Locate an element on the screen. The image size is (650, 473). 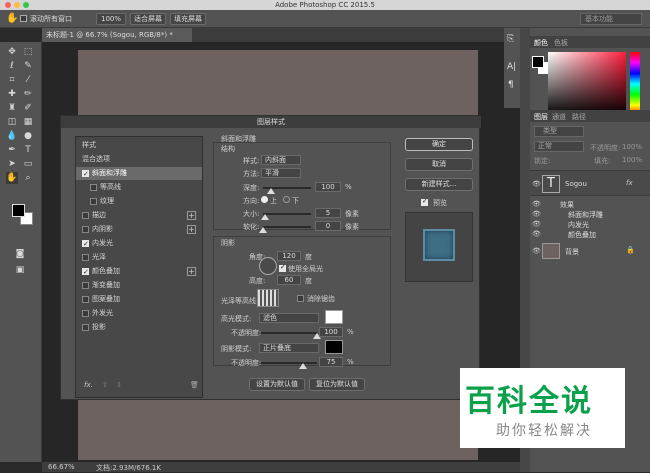
layer-kind-filter: 类型 is located at coordinates (559, 131).